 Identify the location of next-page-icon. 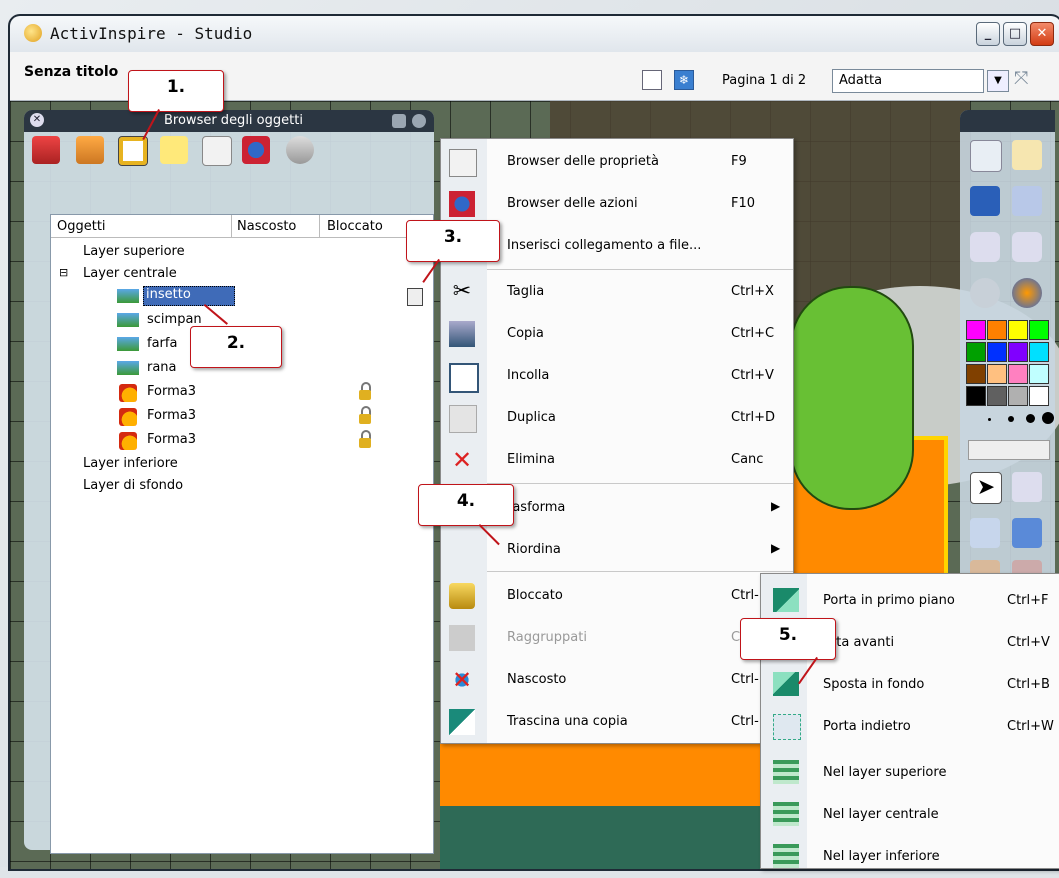
(1027, 247).